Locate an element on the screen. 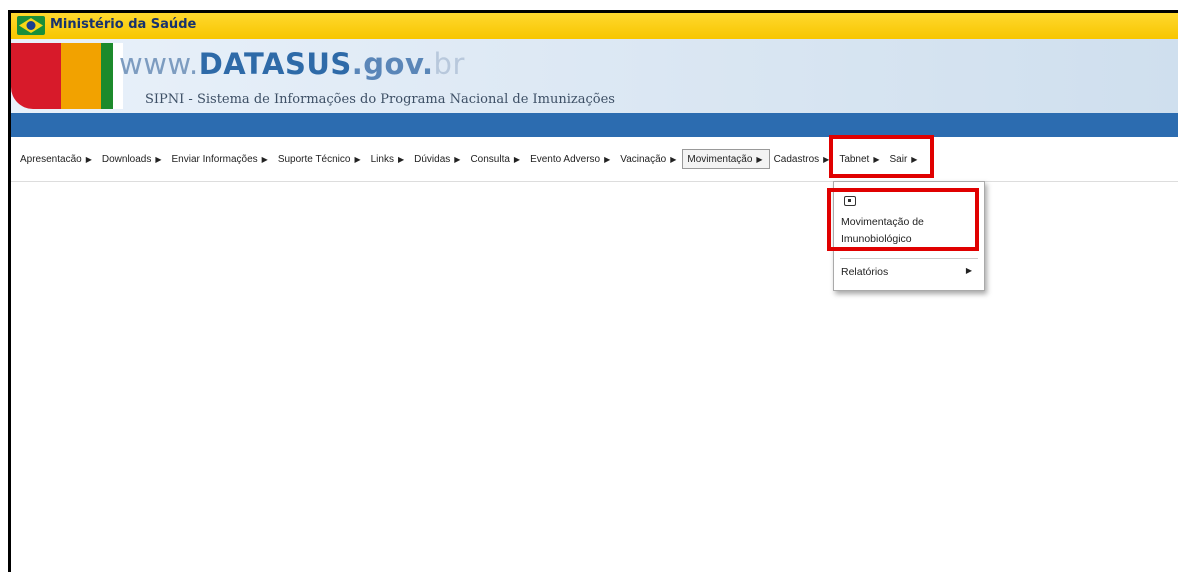 Image resolution: width=1178 pixels, height=572 pixels. menu-label: Suporte Técnico is located at coordinates (314, 159).